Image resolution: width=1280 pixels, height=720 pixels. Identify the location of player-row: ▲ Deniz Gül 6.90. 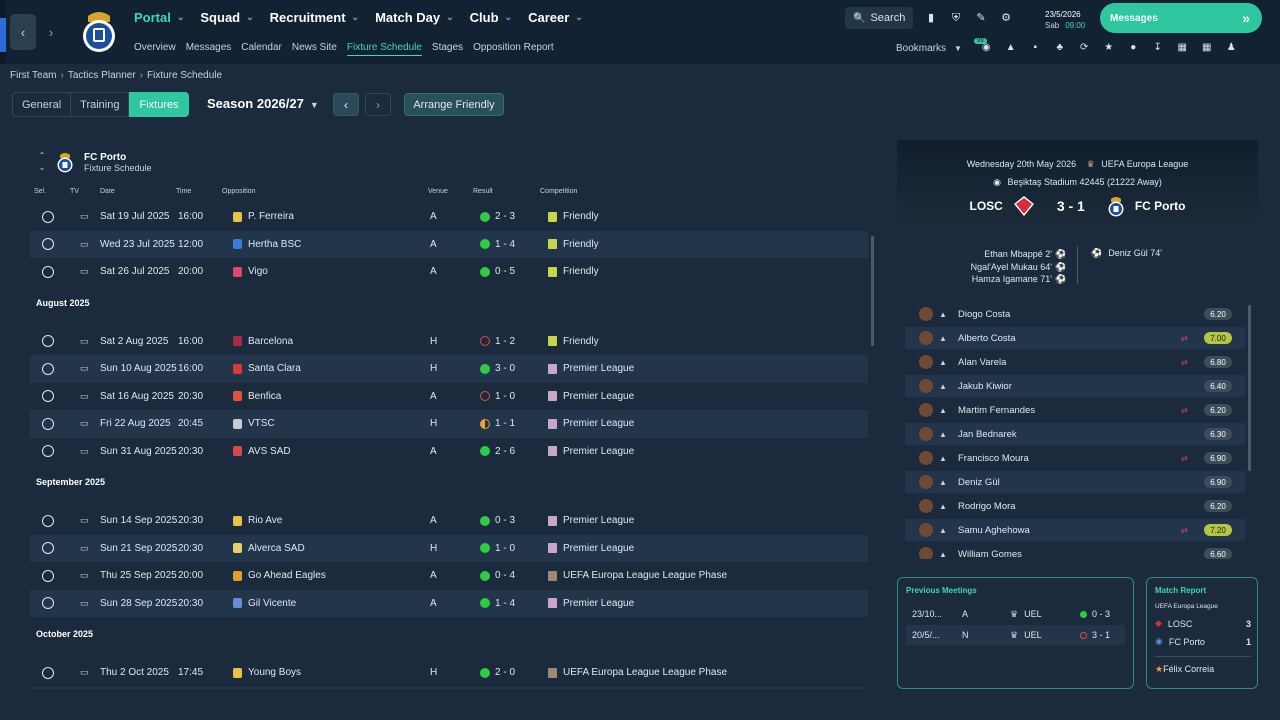
(1075, 482).